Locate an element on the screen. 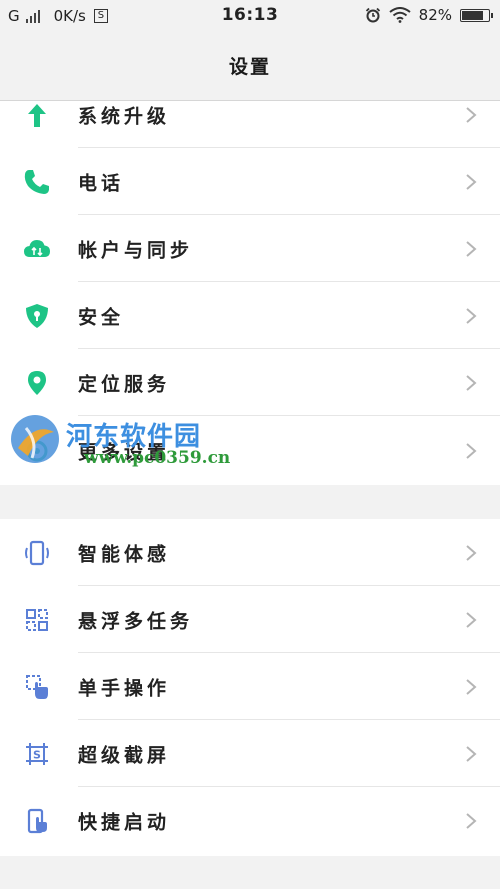 This screenshot has width=500, height=889. wifi-icon is located at coordinates (400, 15).